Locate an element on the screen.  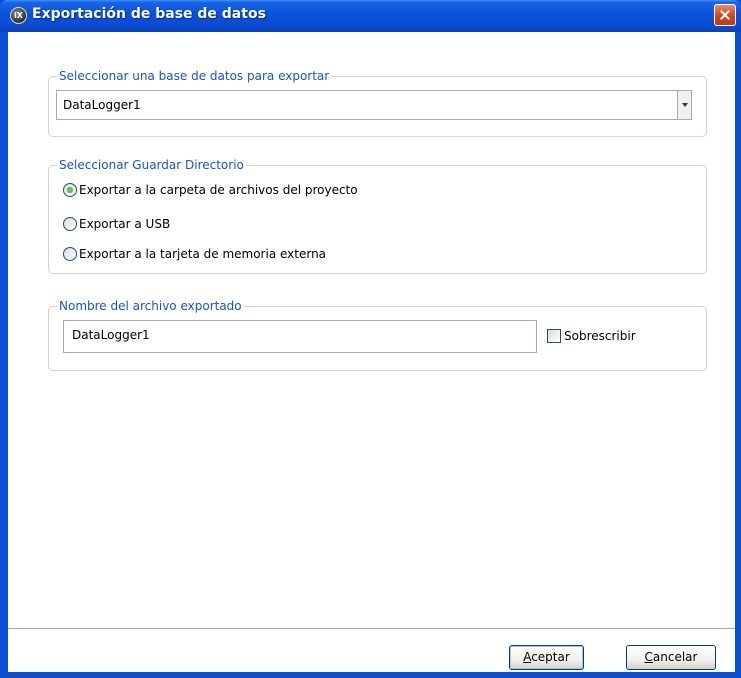
cancel-button: Cancelar is located at coordinates (671, 657).